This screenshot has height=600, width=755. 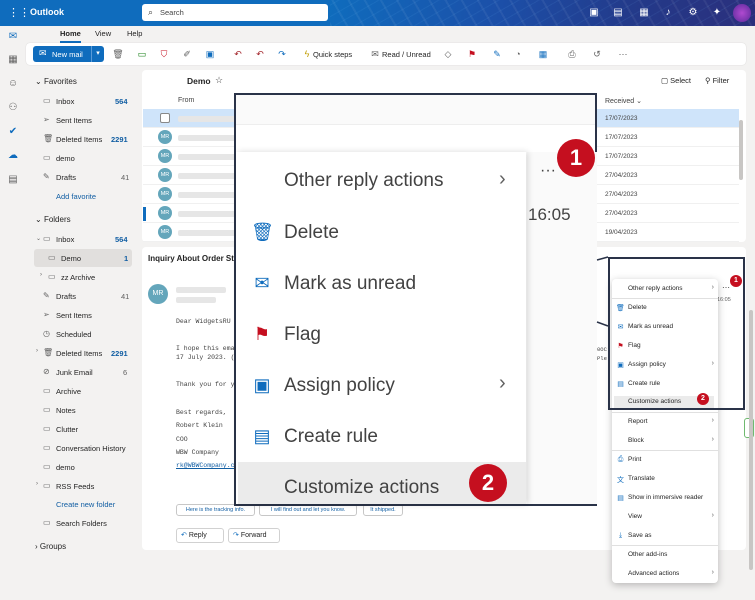 I want to click on folder-clutter: Clutter, so click(x=67, y=429).